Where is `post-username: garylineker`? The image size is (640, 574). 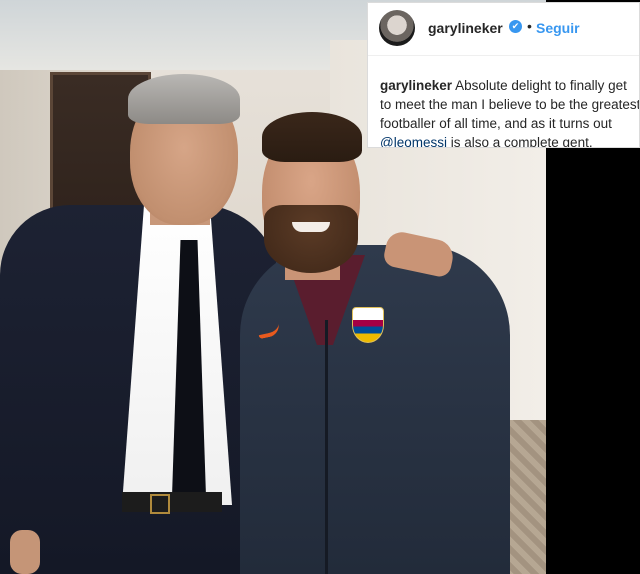 post-username: garylineker is located at coordinates (465, 28).